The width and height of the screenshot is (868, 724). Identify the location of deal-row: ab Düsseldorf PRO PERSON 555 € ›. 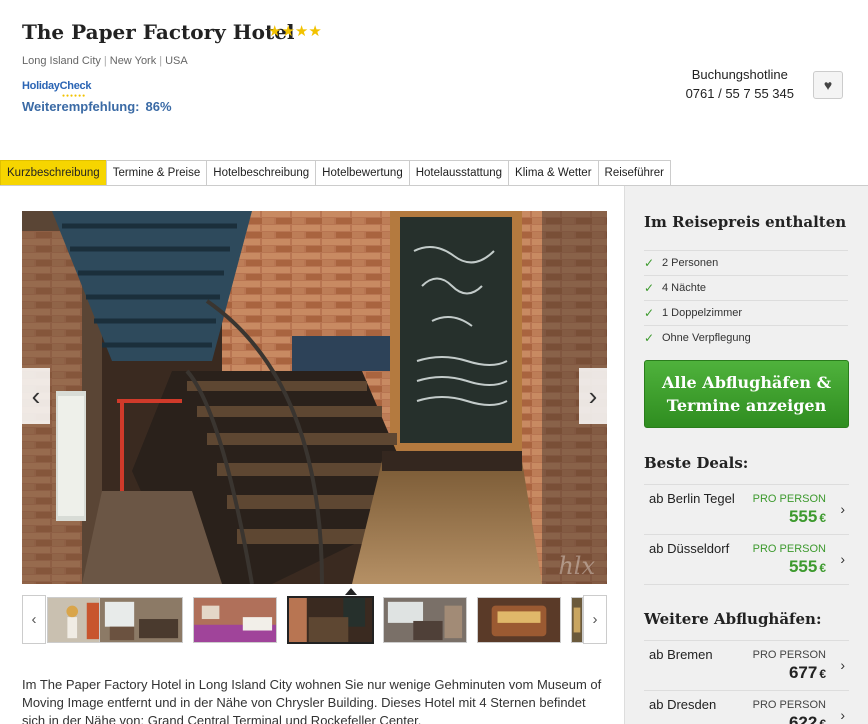
(746, 559).